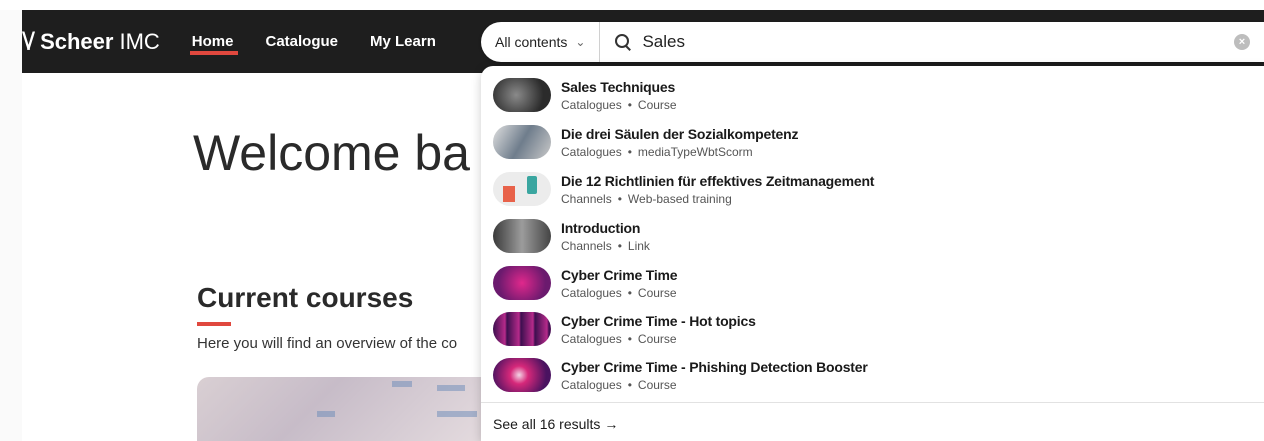 The image size is (1264, 441). What do you see at coordinates (601, 227) in the screenshot?
I see `result-title: Introduction` at bounding box center [601, 227].